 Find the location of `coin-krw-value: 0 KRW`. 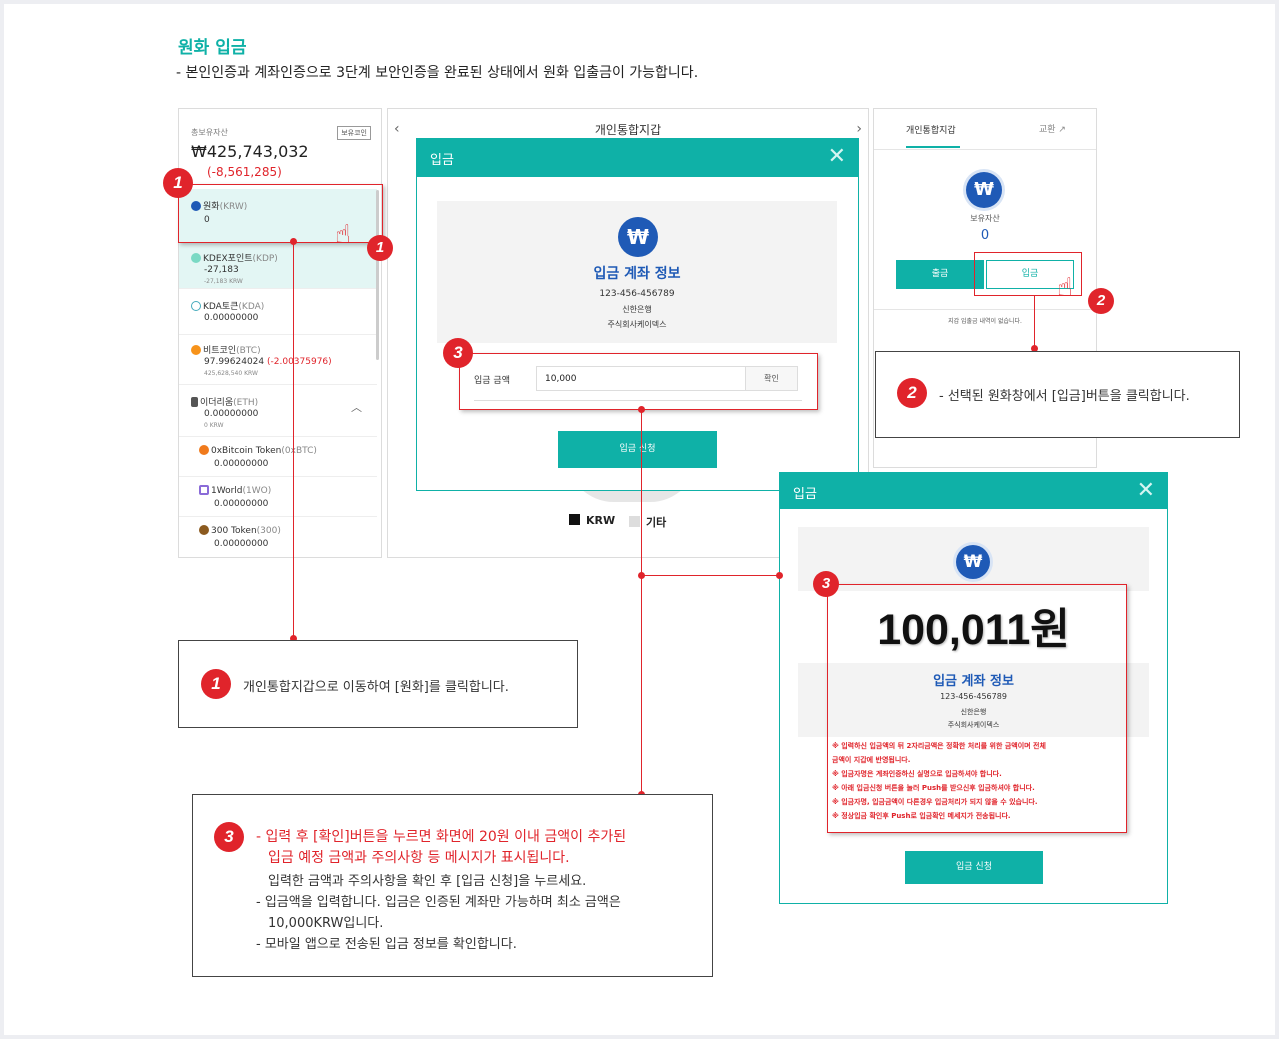

coin-krw-value: 0 KRW is located at coordinates (214, 425).